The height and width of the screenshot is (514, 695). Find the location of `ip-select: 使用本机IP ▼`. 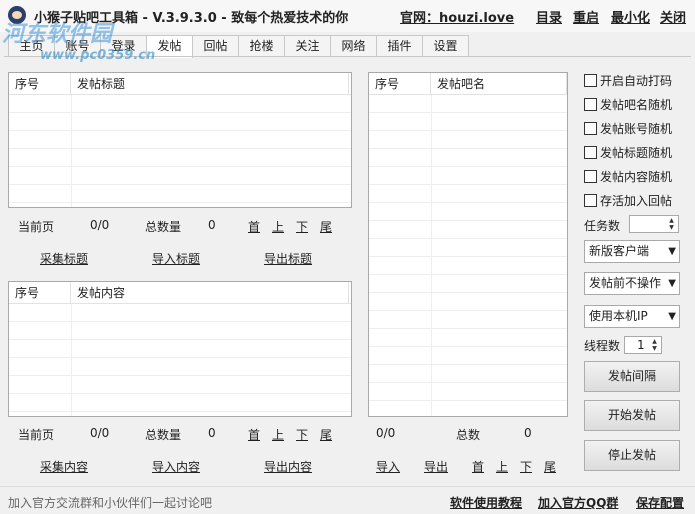

ip-select: 使用本机IP ▼ is located at coordinates (632, 316).